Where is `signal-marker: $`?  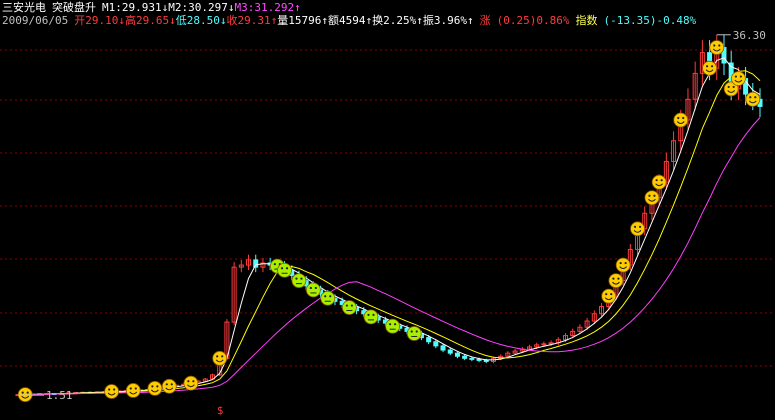
signal-marker: $ is located at coordinates (220, 410).